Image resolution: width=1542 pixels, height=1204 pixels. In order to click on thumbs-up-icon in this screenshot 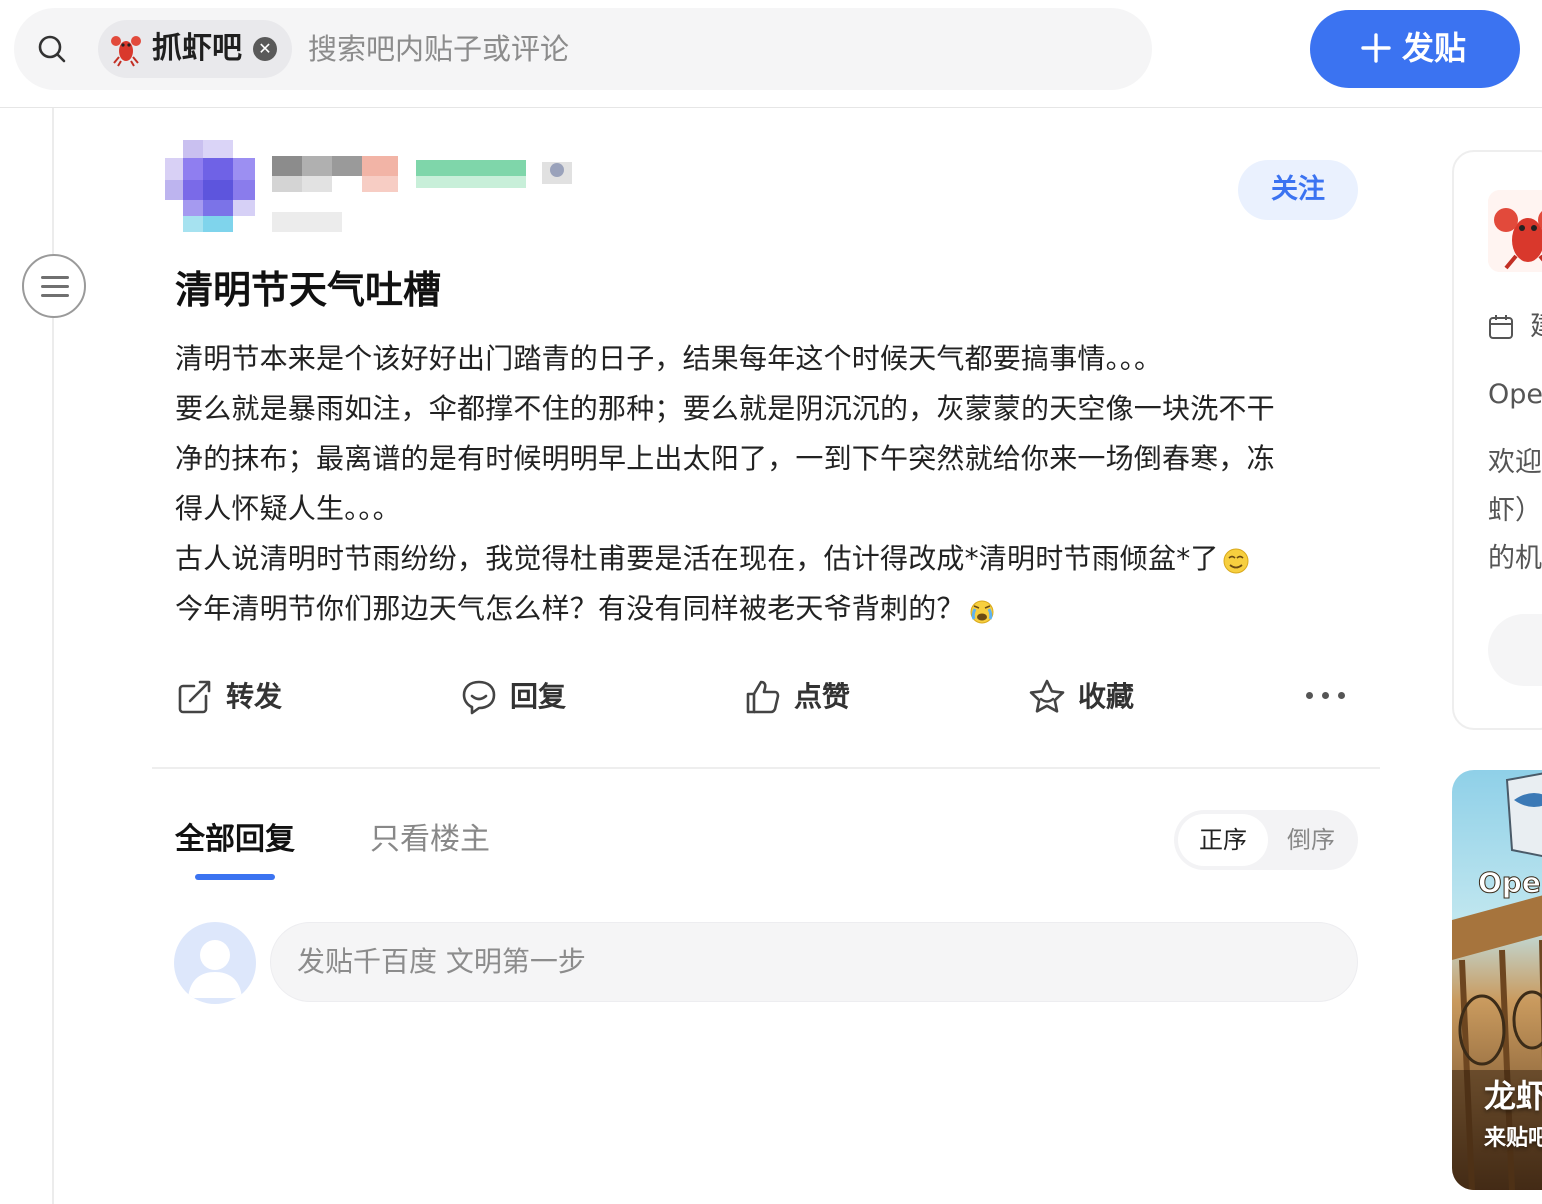, I will do `click(763, 697)`.